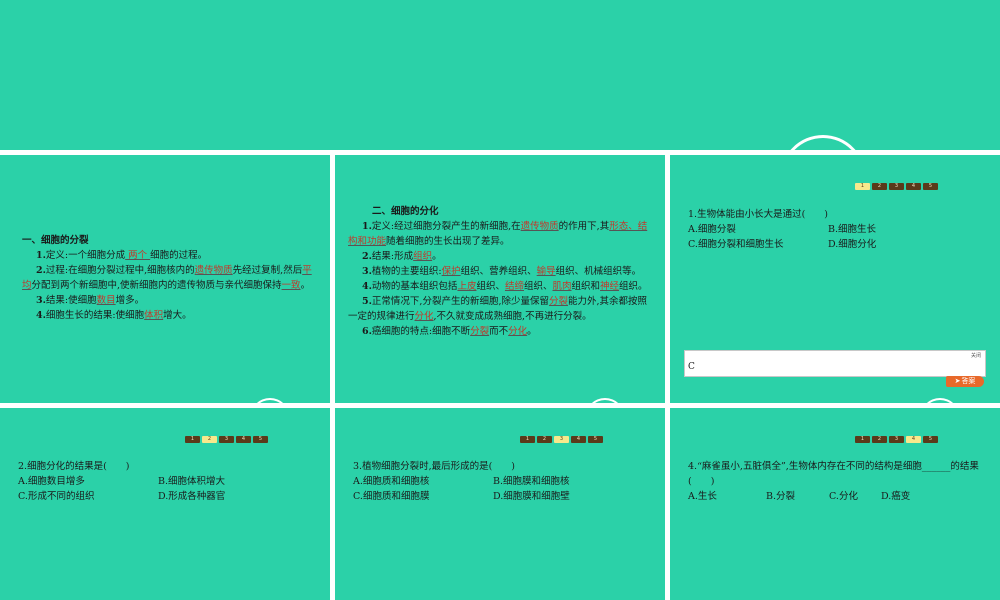 This screenshot has height=600, width=1000. I want to click on option-d: D.形成各种器官, so click(228, 496).